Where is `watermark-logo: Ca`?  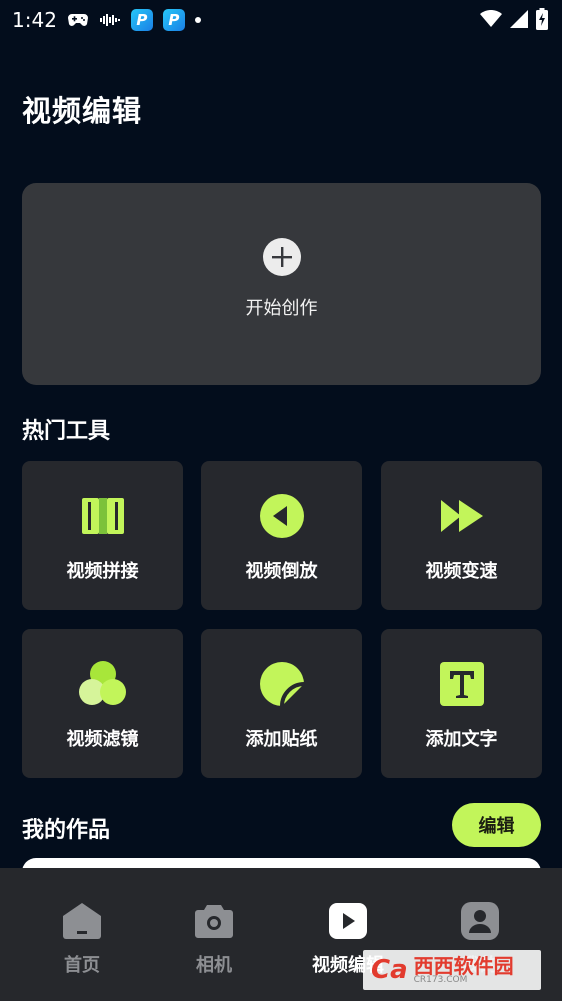
watermark-logo: Ca is located at coordinates (389, 970).